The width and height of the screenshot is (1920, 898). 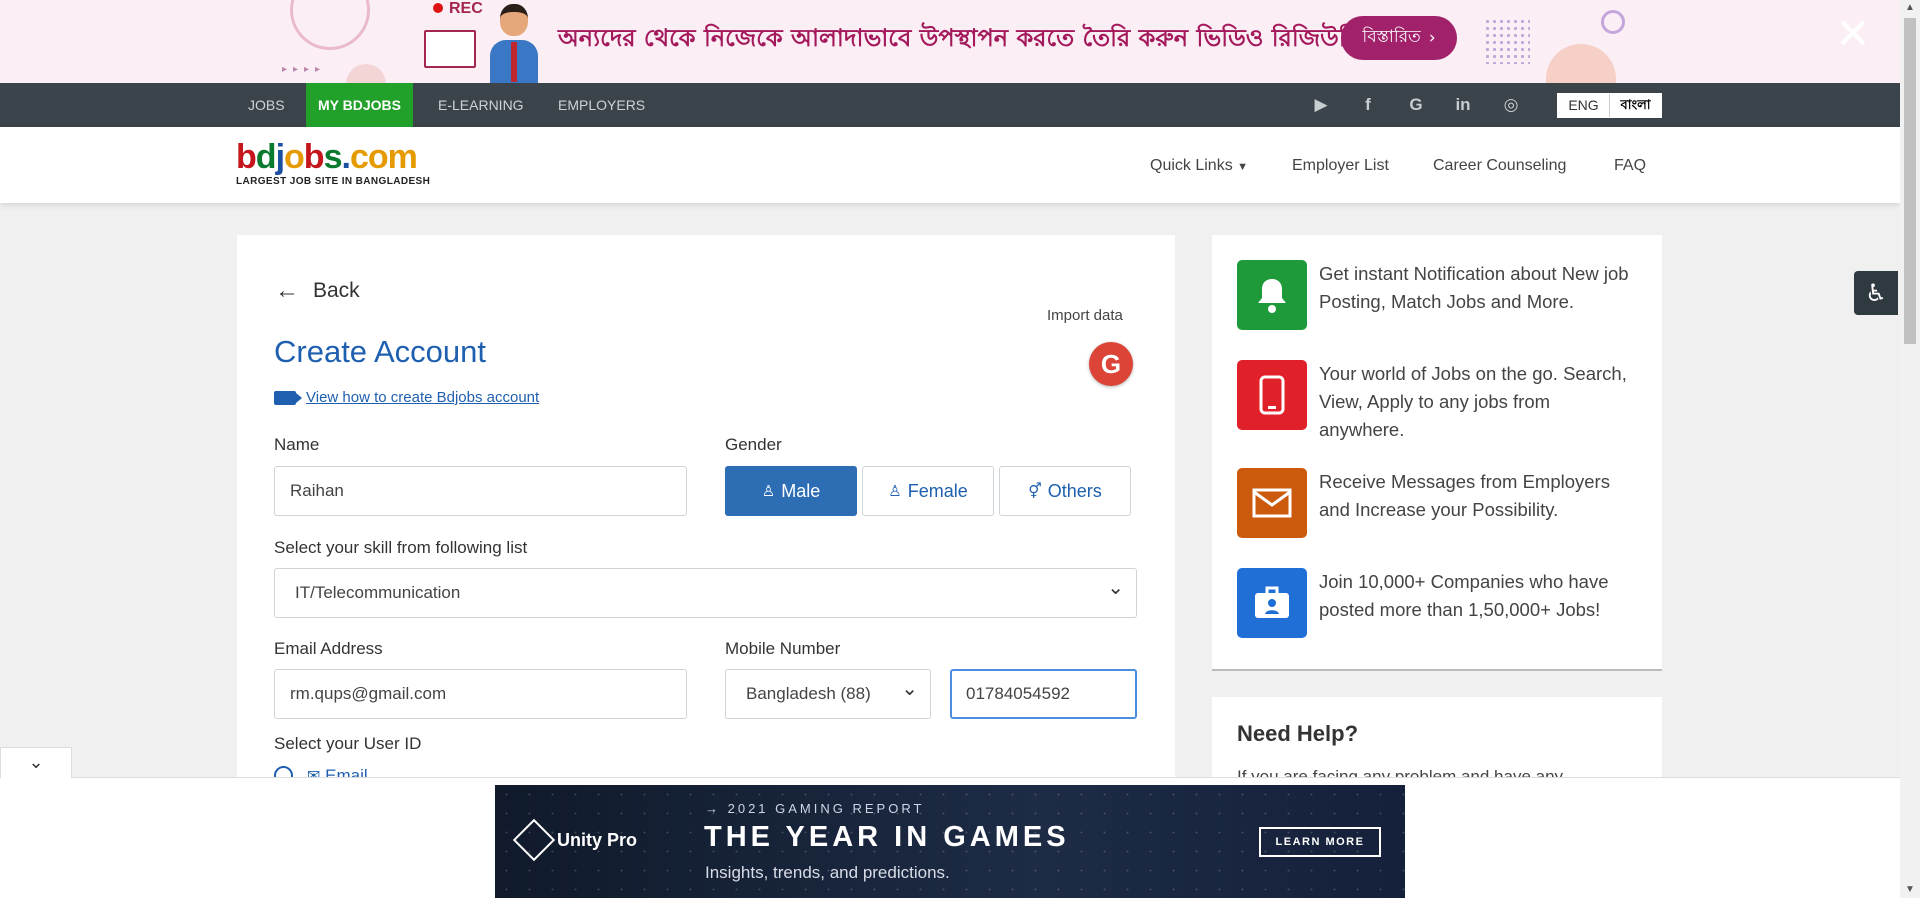 What do you see at coordinates (1074, 490) in the screenshot?
I see `gender-others-label: Others` at bounding box center [1074, 490].